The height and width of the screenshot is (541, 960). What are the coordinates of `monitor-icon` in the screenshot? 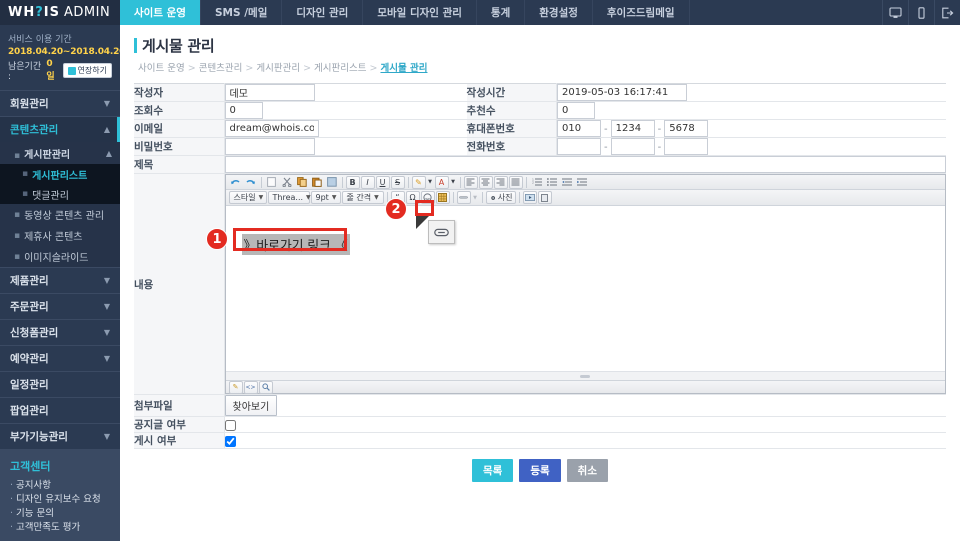 It's located at (895, 12).